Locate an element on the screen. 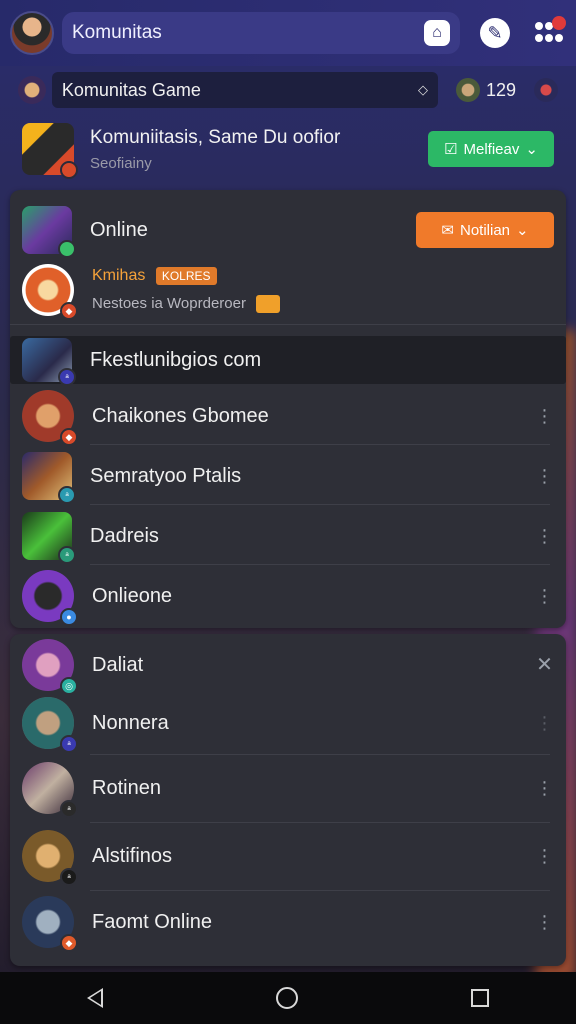 This screenshot has width=576, height=1024. list-item: ◆ Faomt Online ⋮ is located at coordinates (288, 922).